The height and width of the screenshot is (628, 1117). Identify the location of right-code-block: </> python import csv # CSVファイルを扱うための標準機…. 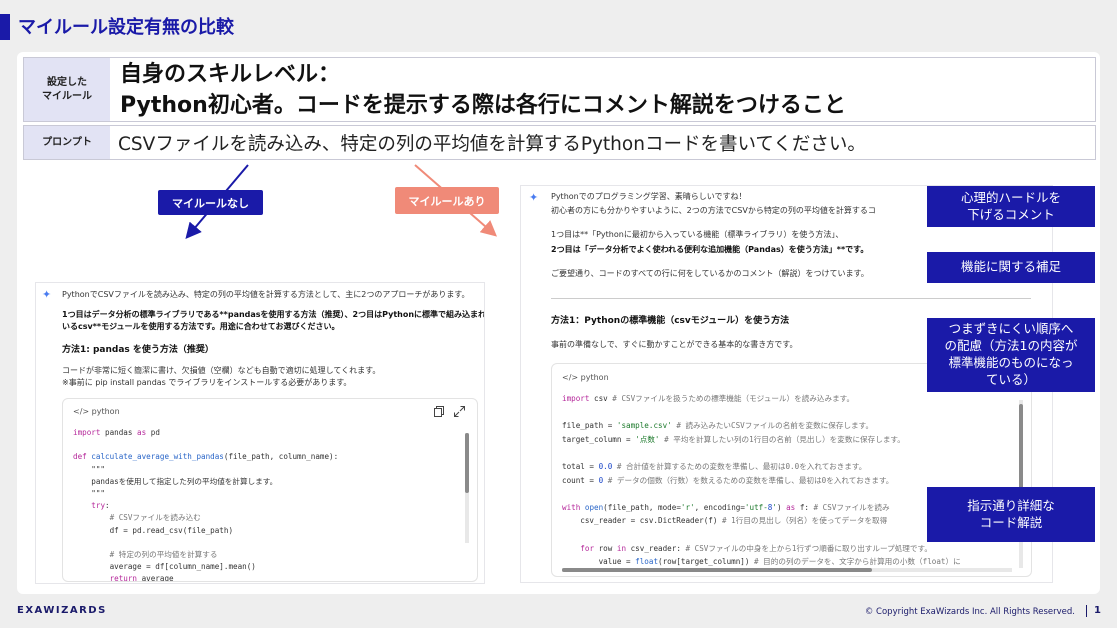
(791, 470).